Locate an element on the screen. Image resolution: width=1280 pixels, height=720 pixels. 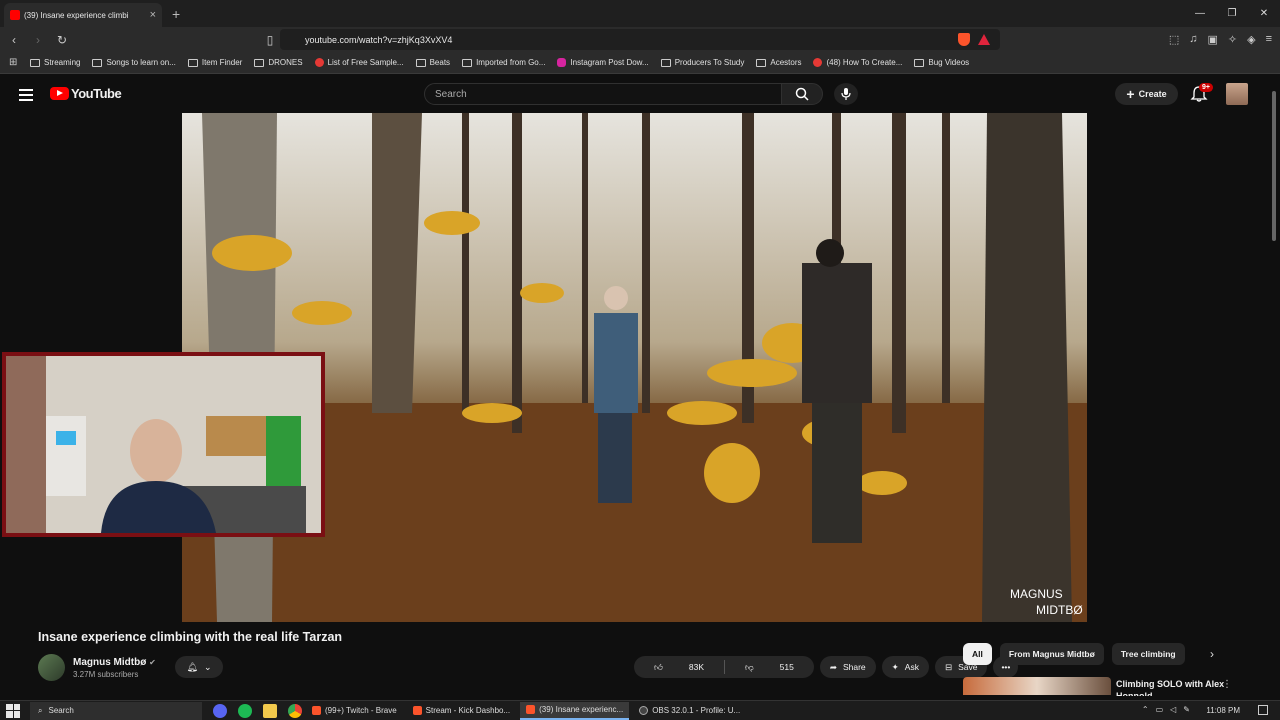
thumbs-down-icon: 👎︎ is located at coordinates (749, 666).